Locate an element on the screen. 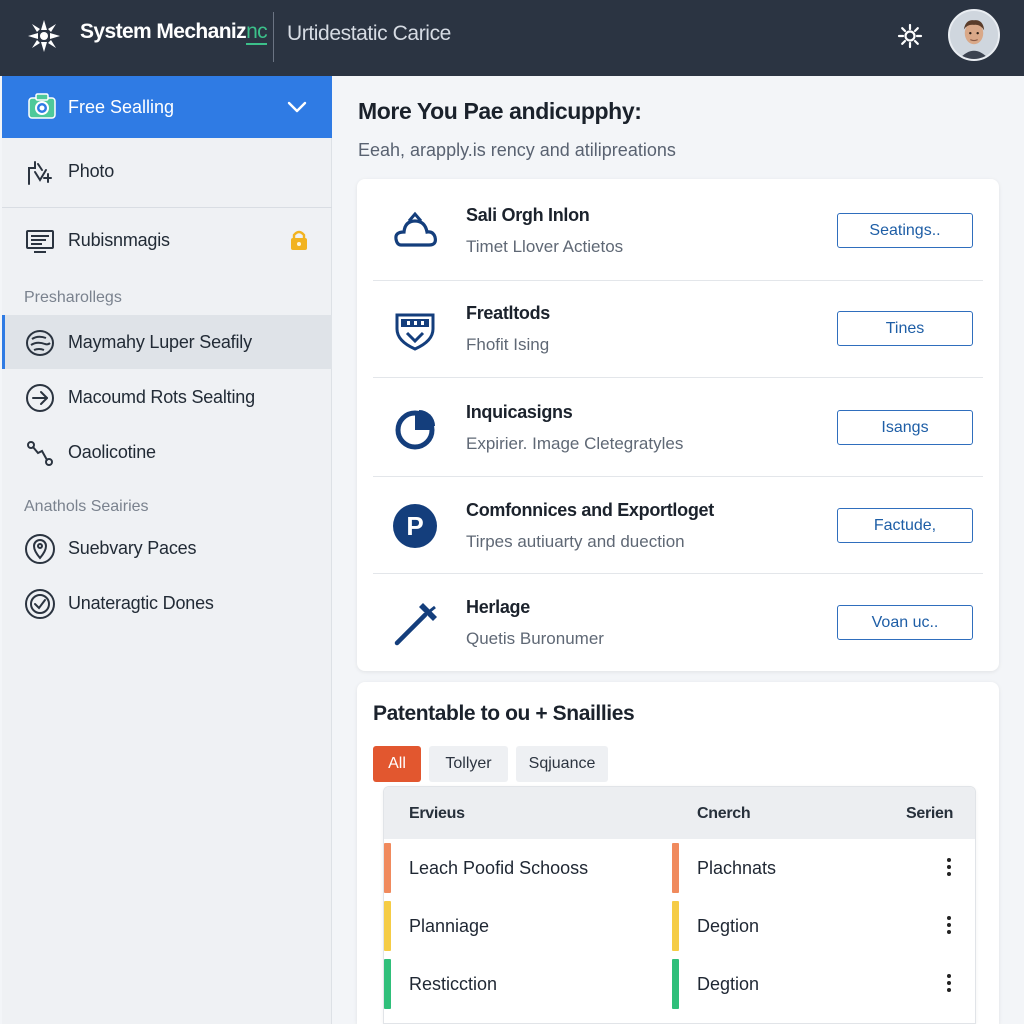 The height and width of the screenshot is (1024, 1024). table-header: Ervieus Cnerch Serien is located at coordinates (679, 813).